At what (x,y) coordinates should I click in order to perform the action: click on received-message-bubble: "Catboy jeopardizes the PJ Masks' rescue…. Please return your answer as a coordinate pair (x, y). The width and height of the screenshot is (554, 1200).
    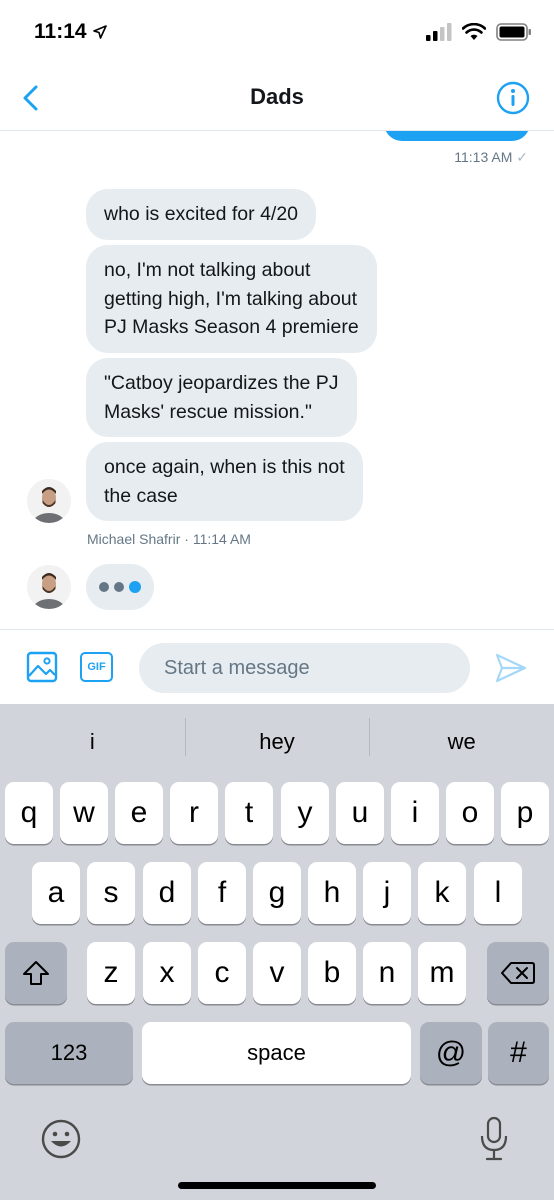
    Looking at the image, I should click on (221, 397).